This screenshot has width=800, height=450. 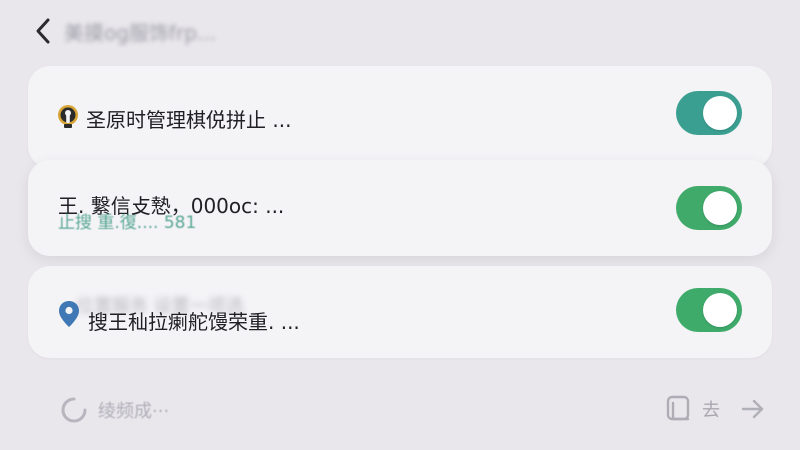 I want to click on chevron-left-icon, so click(x=43, y=31).